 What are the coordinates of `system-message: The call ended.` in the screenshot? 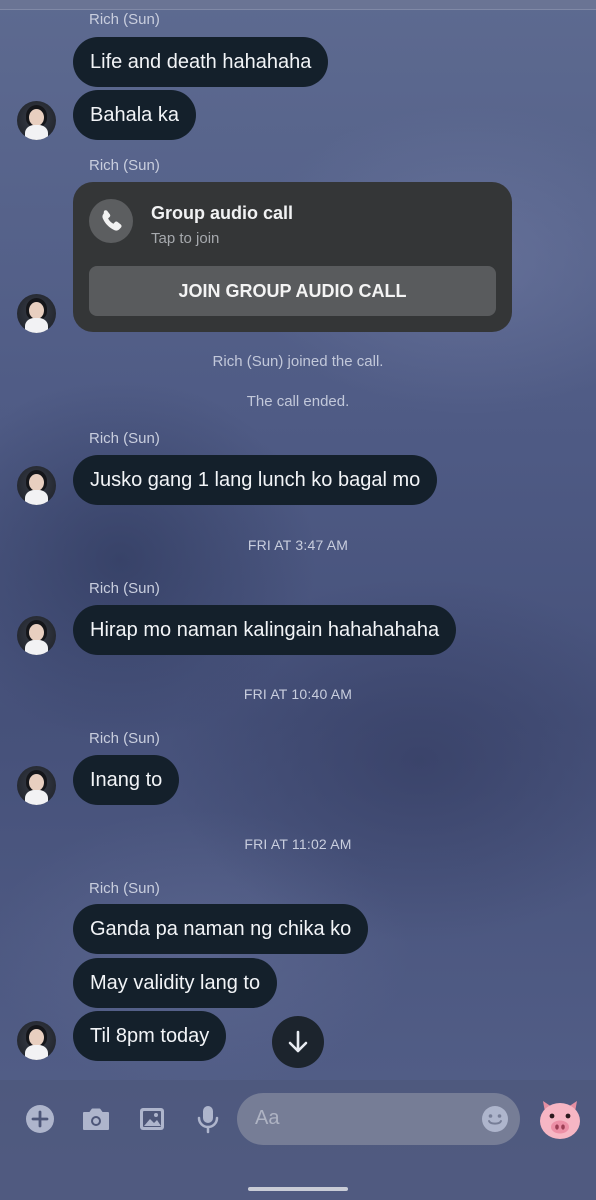 It's located at (298, 401).